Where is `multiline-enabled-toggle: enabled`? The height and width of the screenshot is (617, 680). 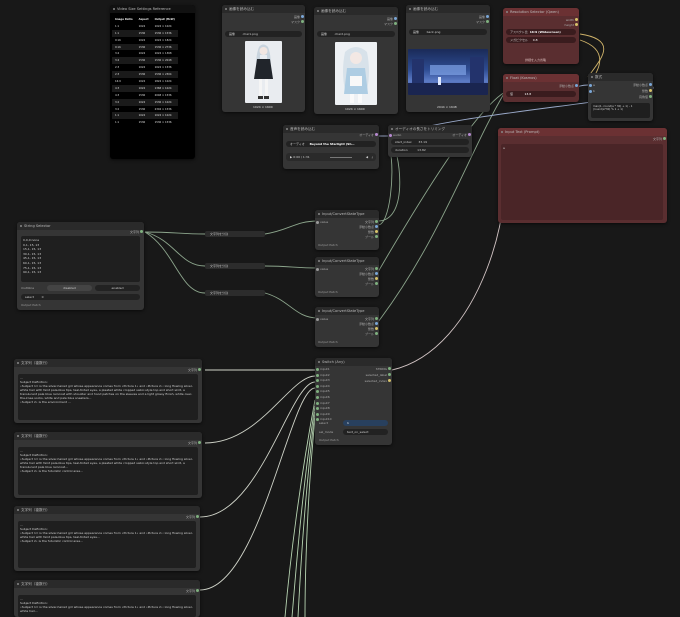 multiline-enabled-toggle: enabled is located at coordinates (117, 288).